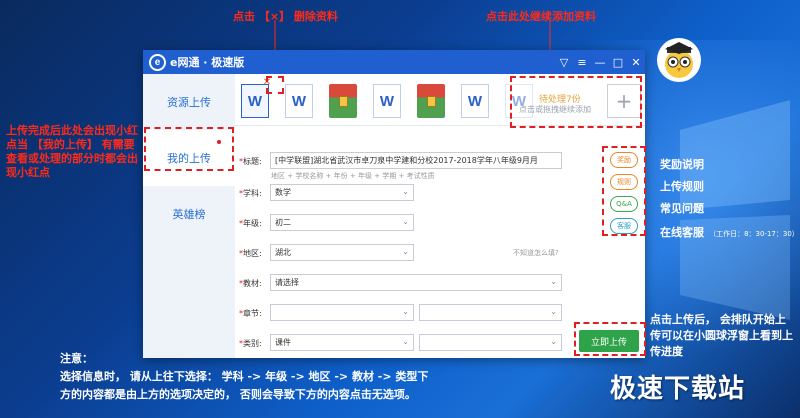  Describe the element at coordinates (678, 389) in the screenshot. I see `watermark: 极速下载站` at that location.